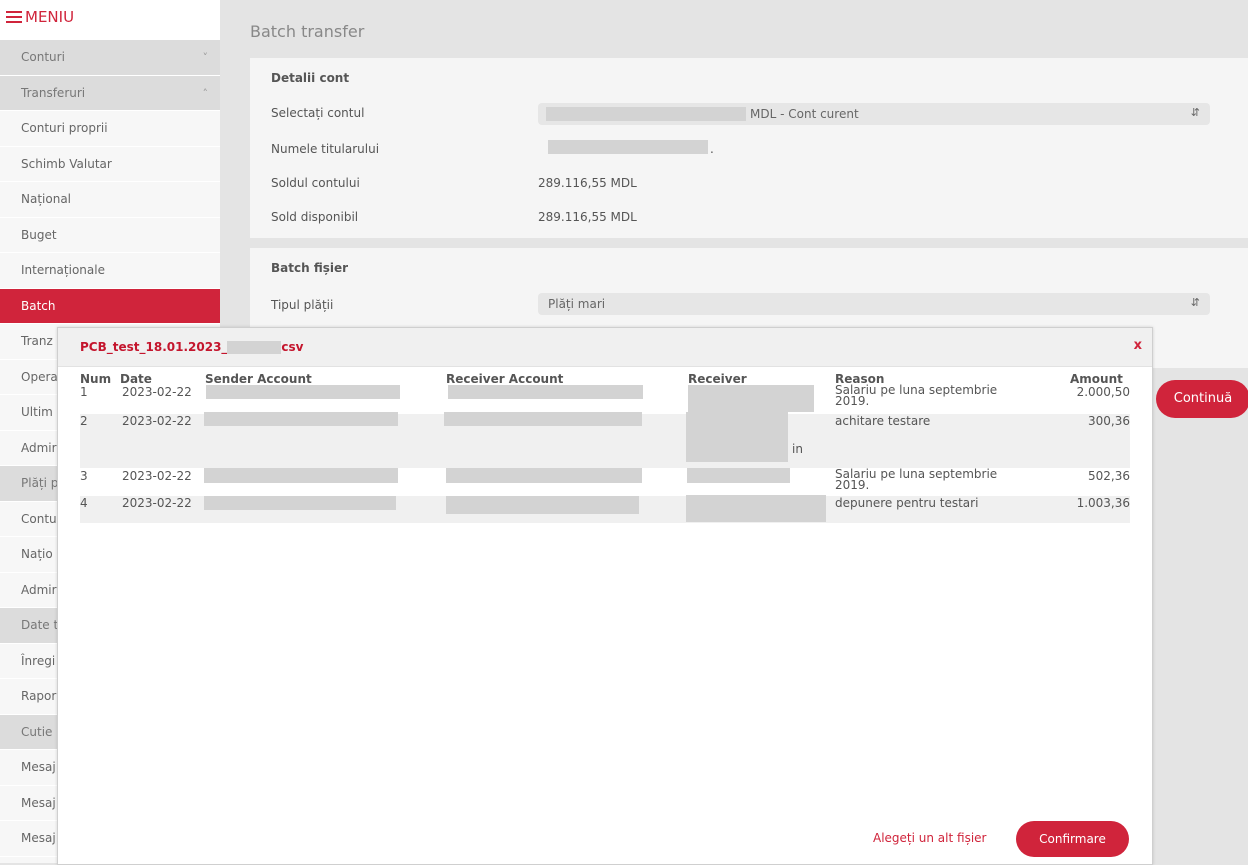  What do you see at coordinates (325, 149) in the screenshot?
I see `holder-name-label: Numele titularului` at bounding box center [325, 149].